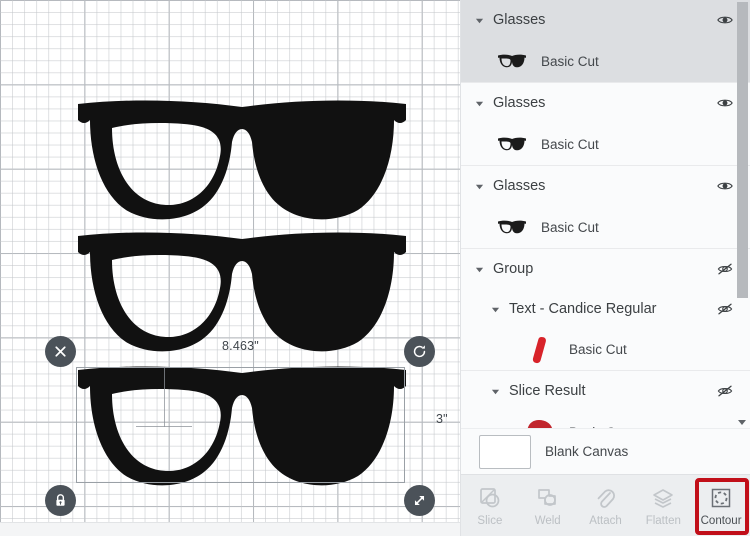 Image resolution: width=750 pixels, height=536 pixels. I want to click on canvas-setting-row: Blank Canvas, so click(605, 451).